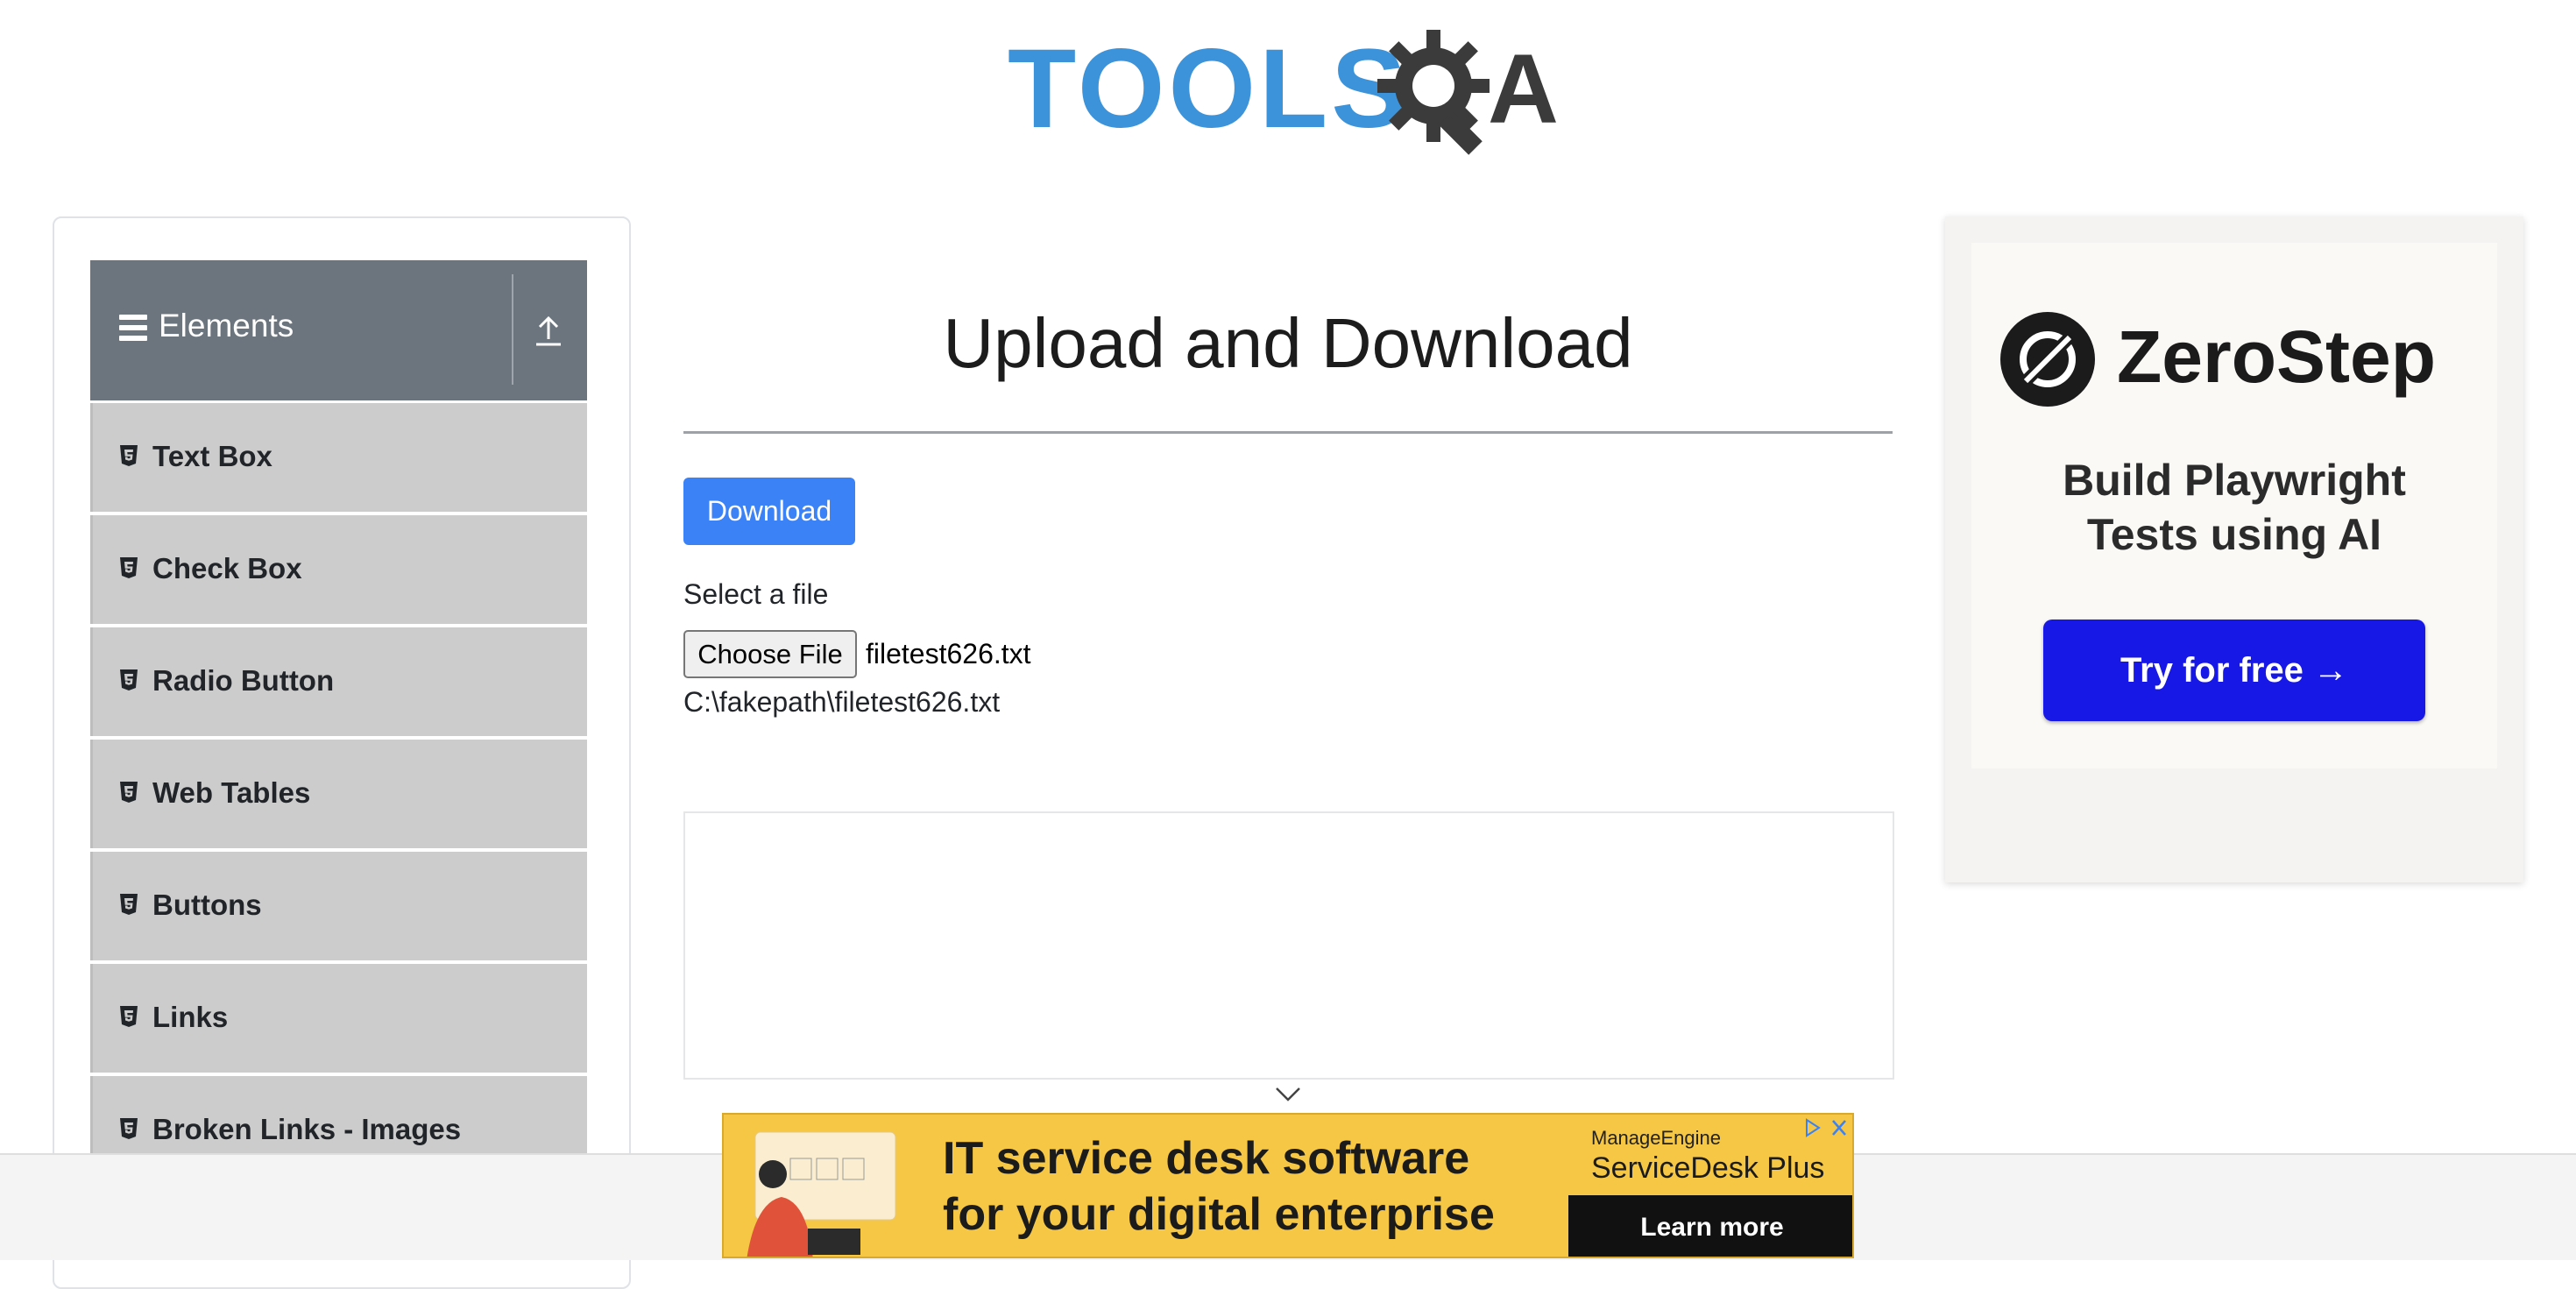  What do you see at coordinates (243, 680) in the screenshot?
I see `sidebar-item-label: Radio Button` at bounding box center [243, 680].